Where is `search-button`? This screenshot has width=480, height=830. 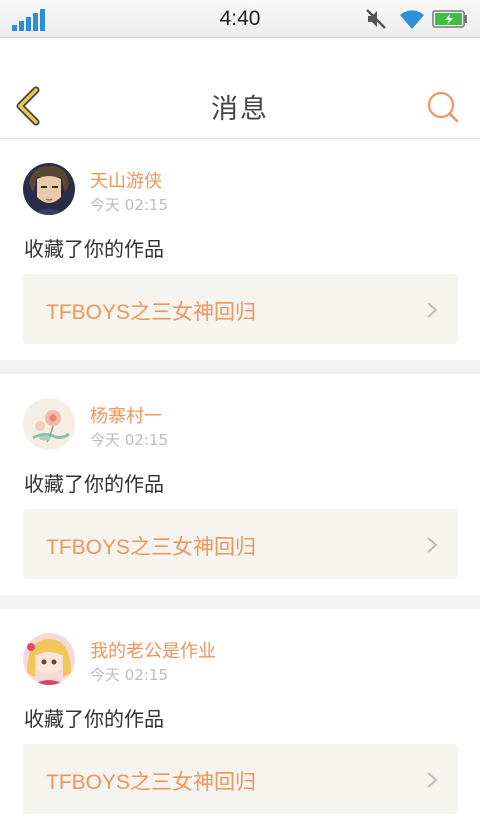
search-button is located at coordinates (443, 107).